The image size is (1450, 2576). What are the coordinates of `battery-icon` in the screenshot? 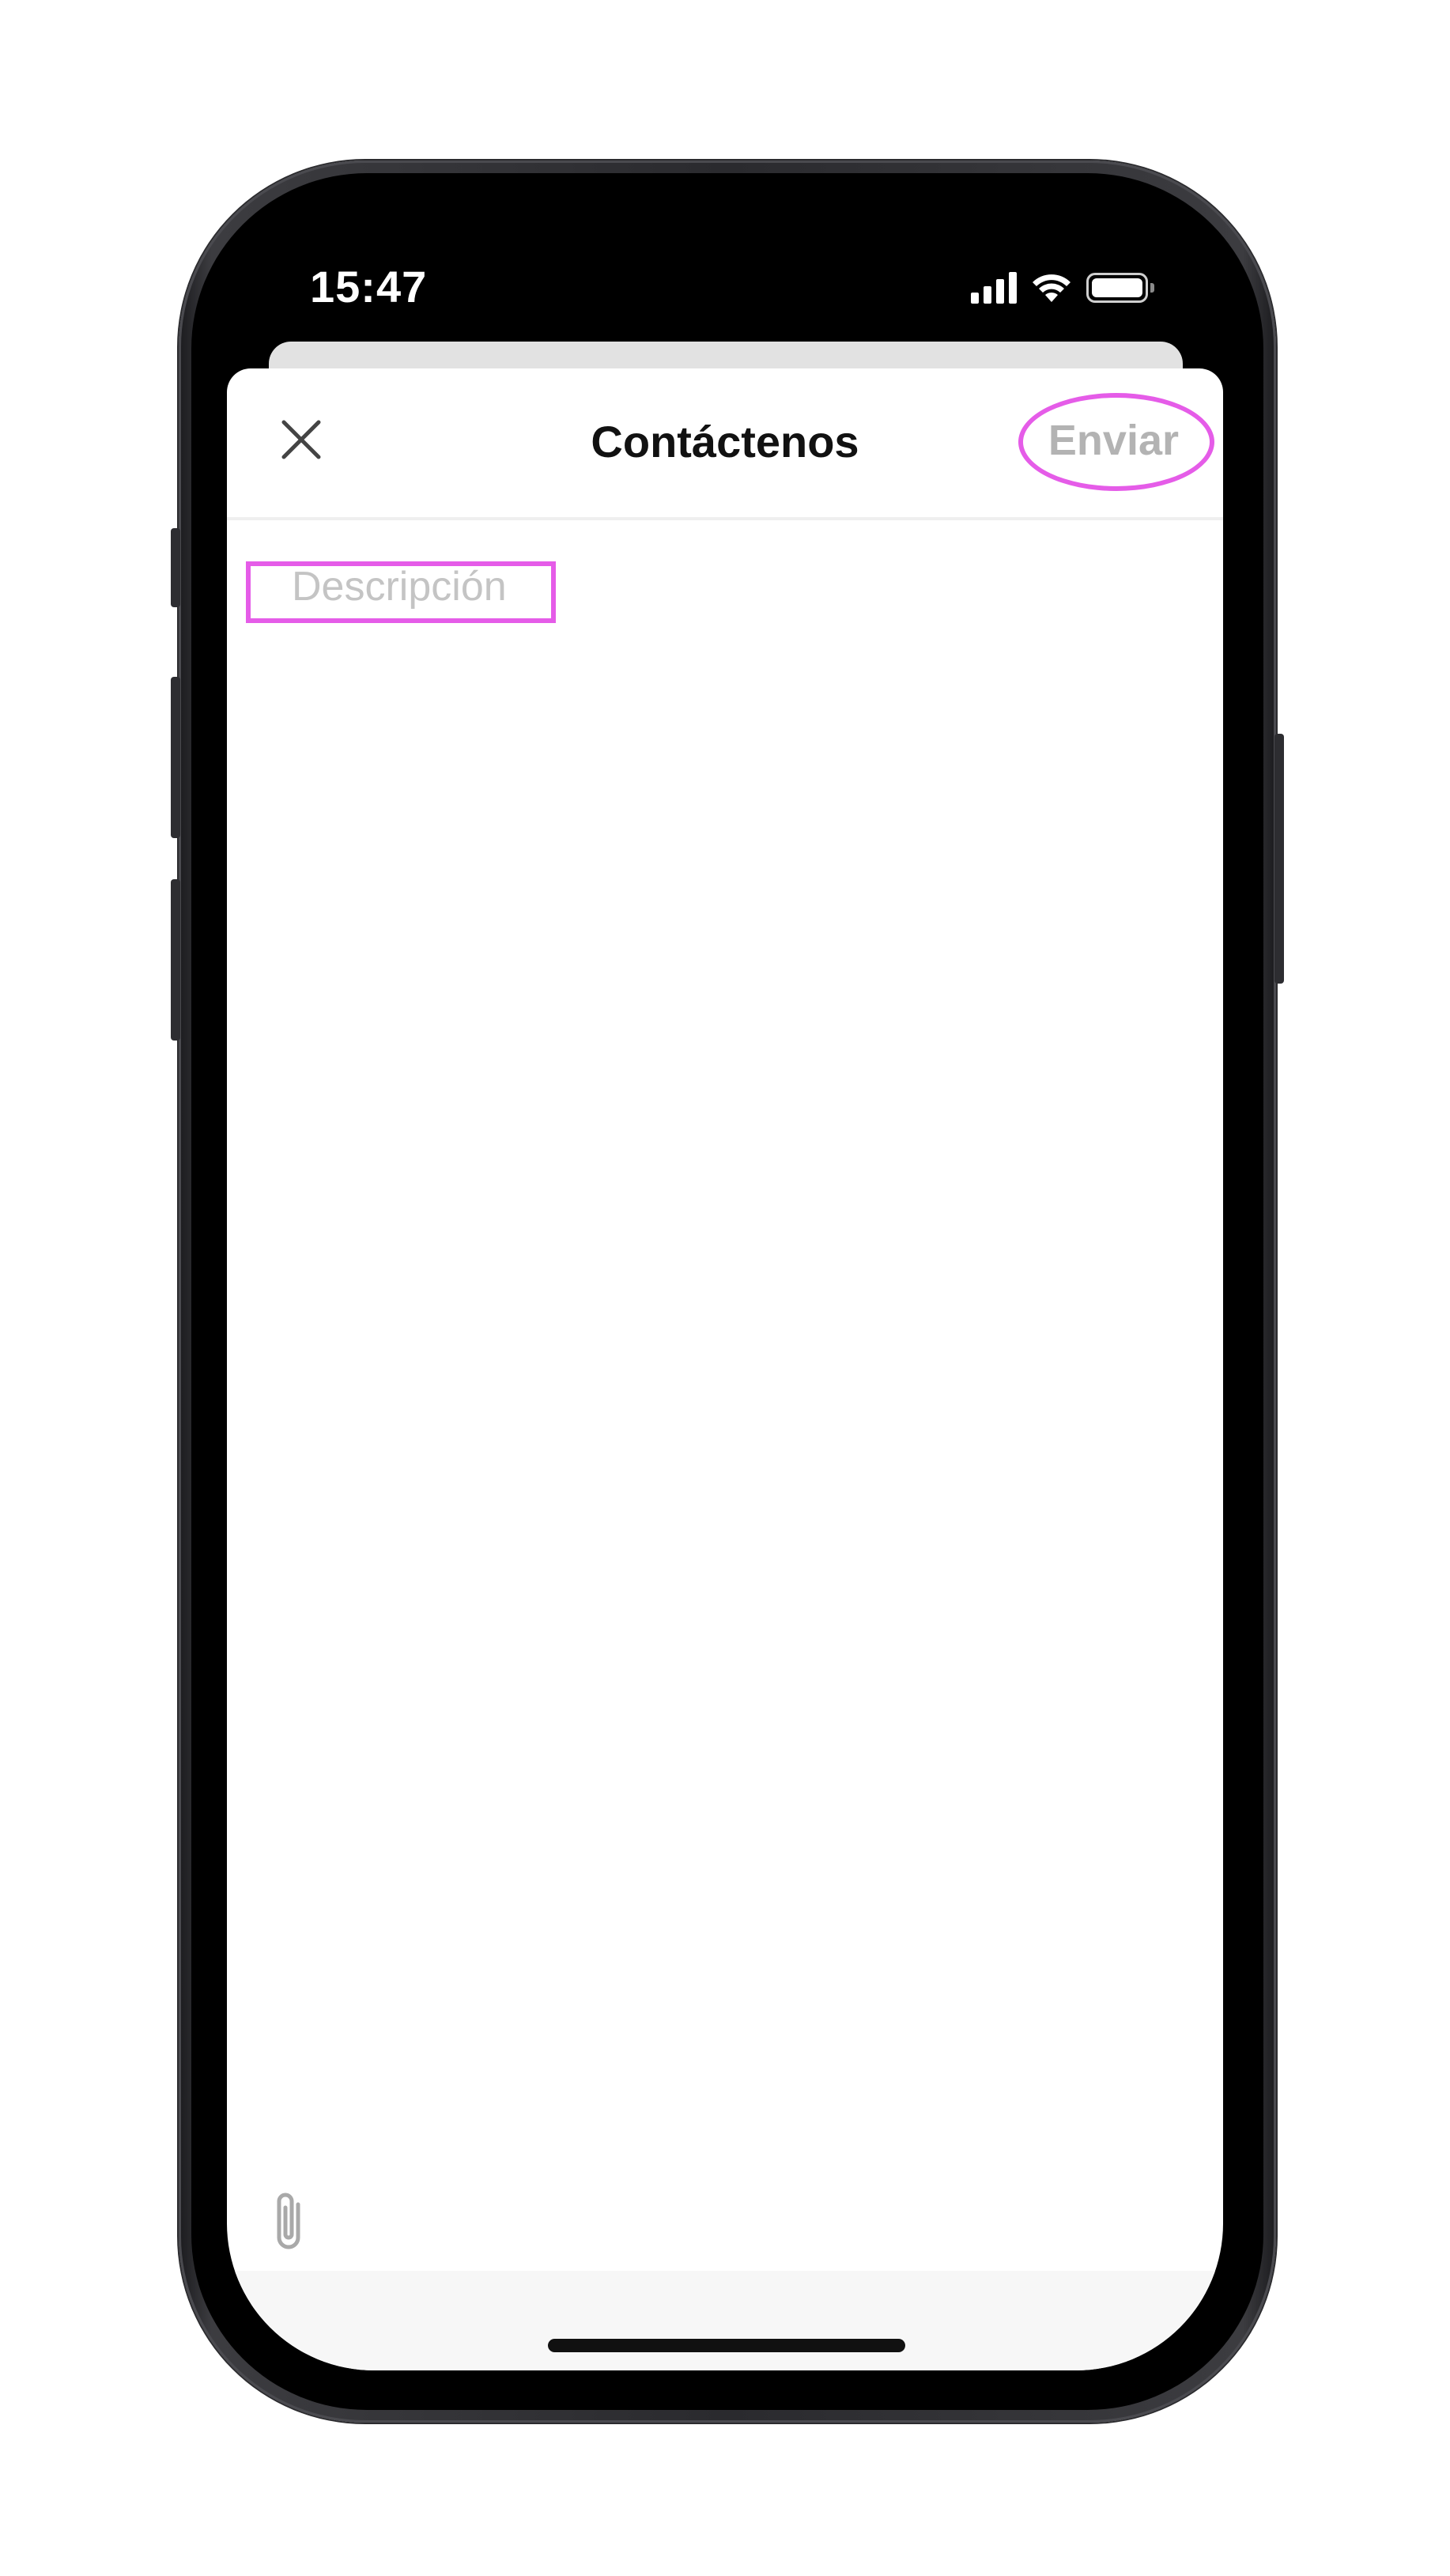 It's located at (1120, 288).